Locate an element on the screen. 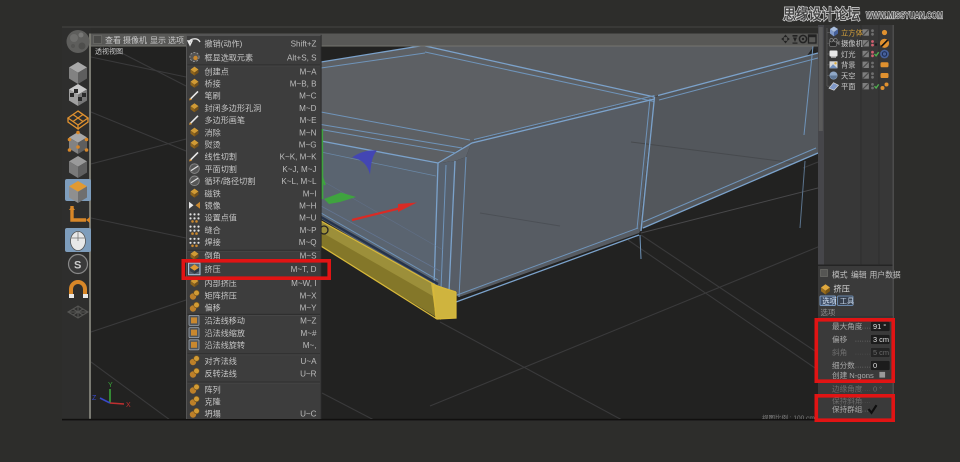 The image size is (960, 462). svg-text: 平面 is located at coordinates (848, 86).